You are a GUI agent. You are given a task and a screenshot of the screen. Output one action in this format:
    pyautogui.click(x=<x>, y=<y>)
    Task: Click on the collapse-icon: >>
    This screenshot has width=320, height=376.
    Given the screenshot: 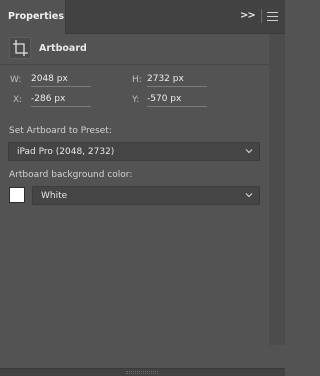 What is the action you would take?
    pyautogui.click(x=248, y=15)
    